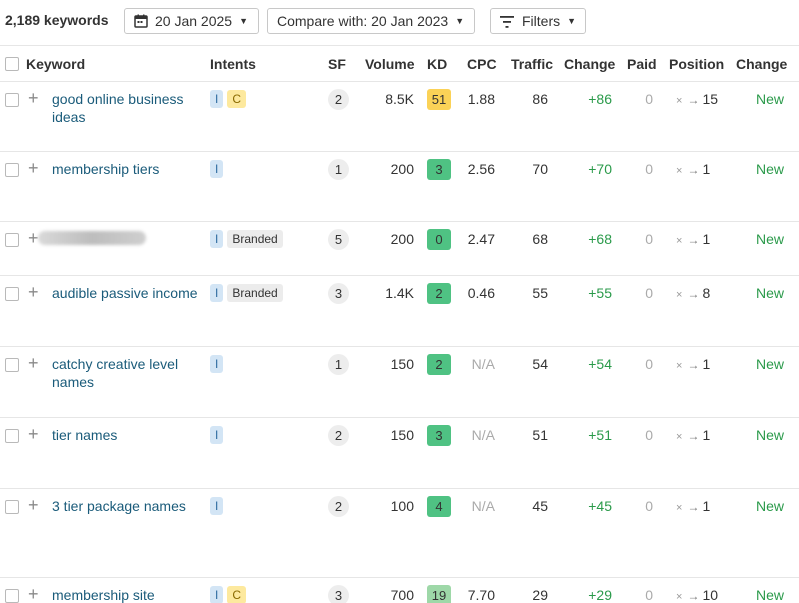 This screenshot has height=603, width=799. What do you see at coordinates (600, 99) in the screenshot?
I see `traffic-change-value: +86` at bounding box center [600, 99].